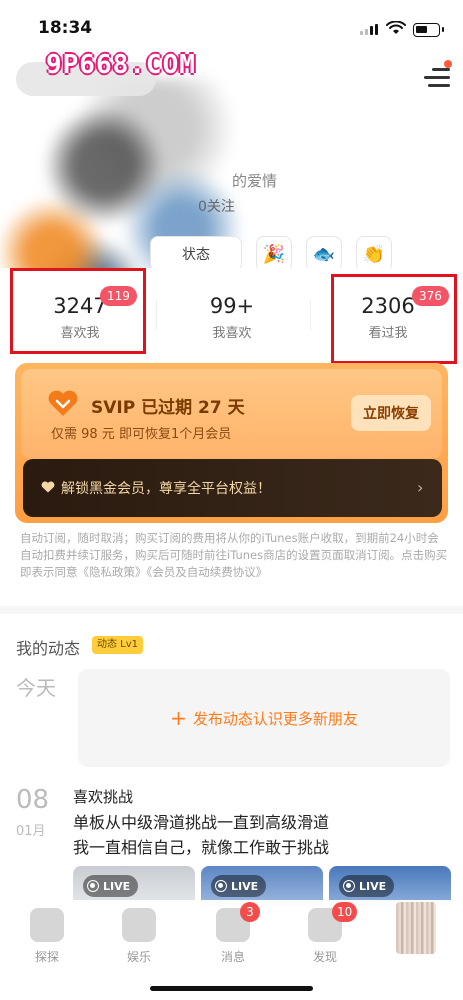 This screenshot has height=1000, width=463. What do you see at coordinates (138, 957) in the screenshot?
I see `tab-label: 娱乐` at bounding box center [138, 957].